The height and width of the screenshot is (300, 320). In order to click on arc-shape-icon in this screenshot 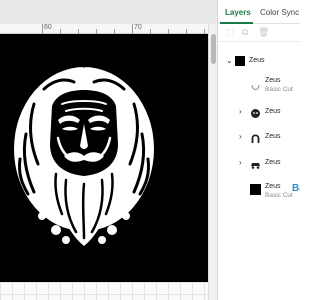, I will do `click(255, 85)`.